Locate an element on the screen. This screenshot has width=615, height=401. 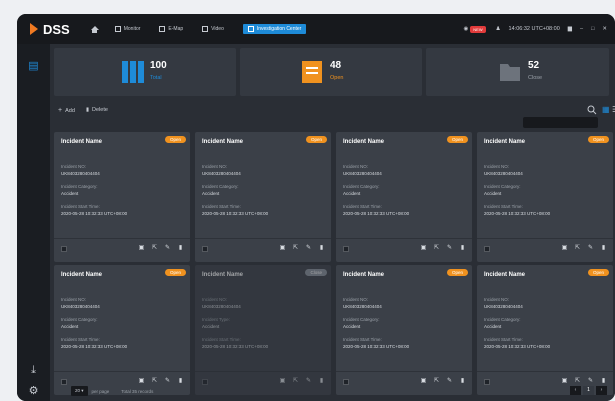
minimize-icon: – is located at coordinates (581, 29).